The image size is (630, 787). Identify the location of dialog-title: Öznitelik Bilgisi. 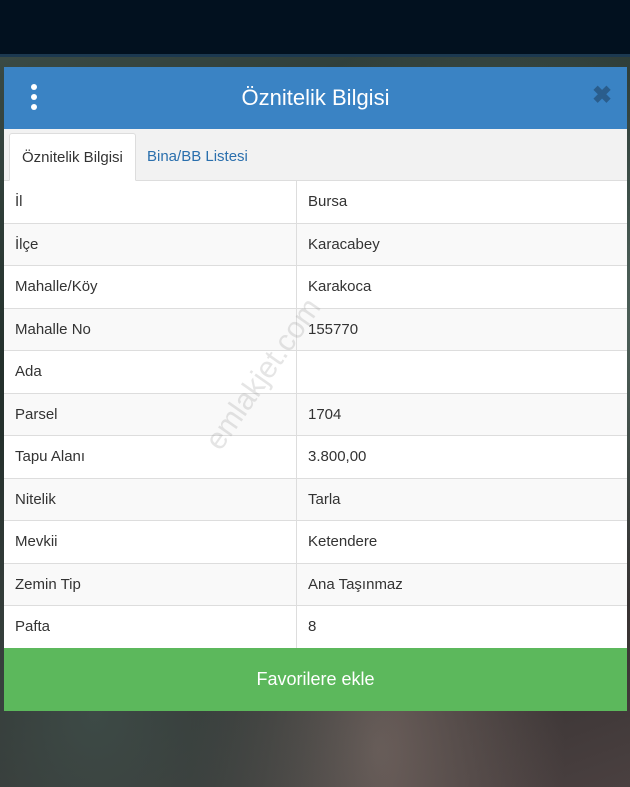
(315, 97).